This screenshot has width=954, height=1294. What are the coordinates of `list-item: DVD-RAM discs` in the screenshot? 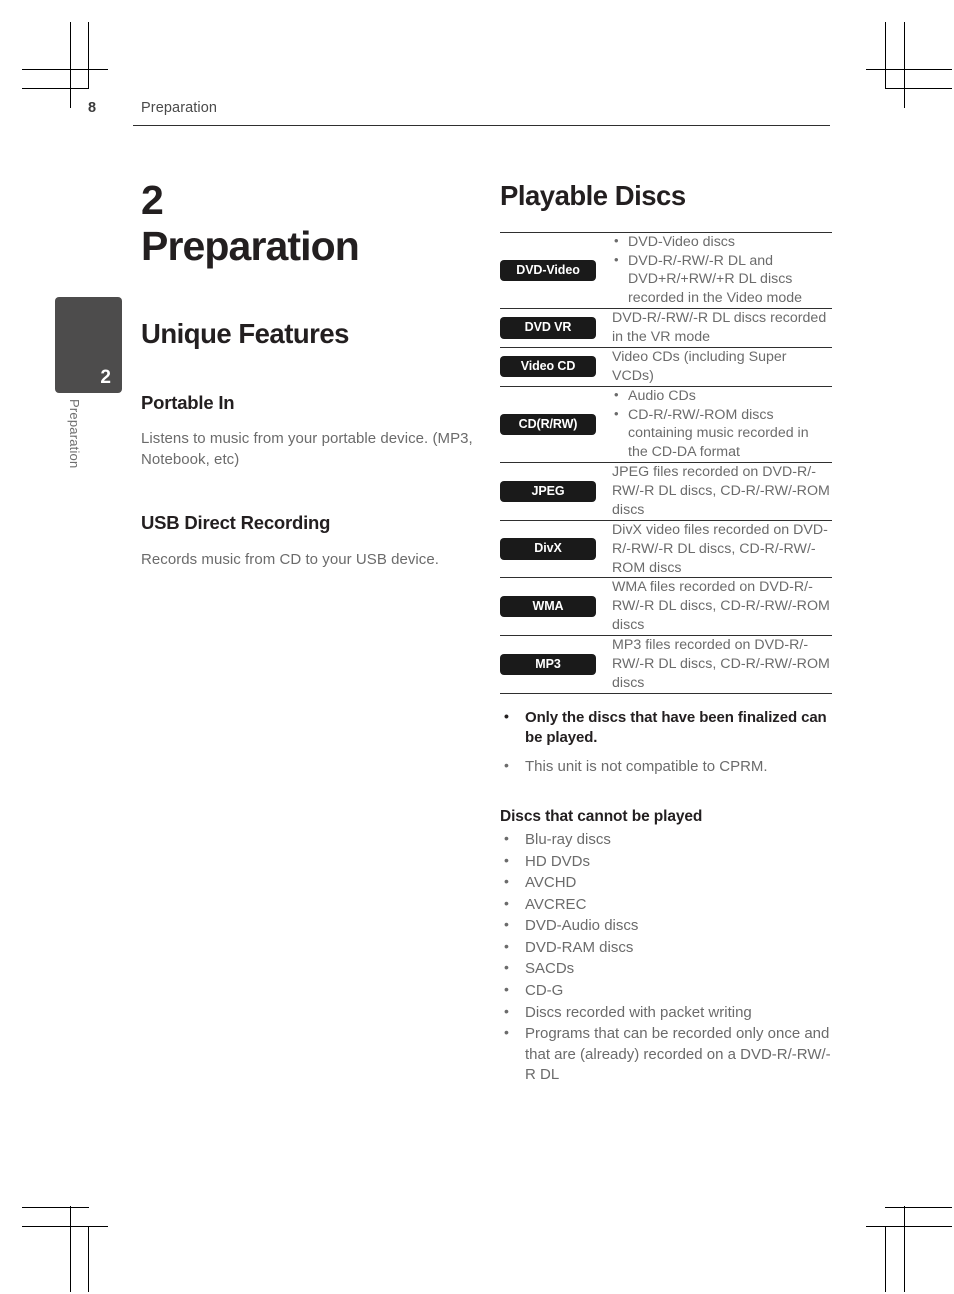 It's located at (666, 948).